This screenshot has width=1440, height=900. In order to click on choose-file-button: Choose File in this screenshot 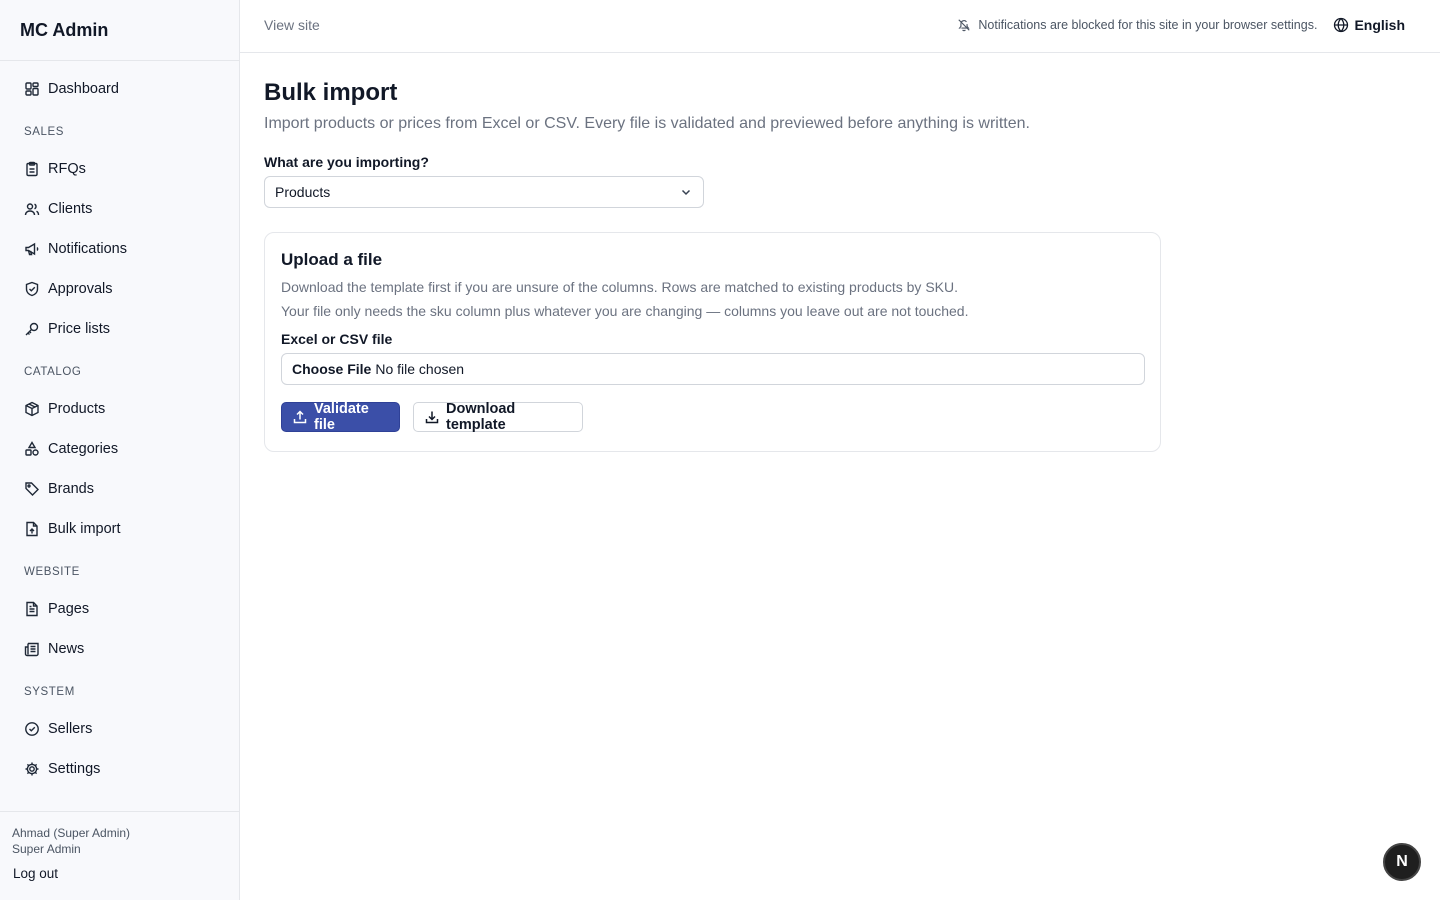, I will do `click(331, 369)`.